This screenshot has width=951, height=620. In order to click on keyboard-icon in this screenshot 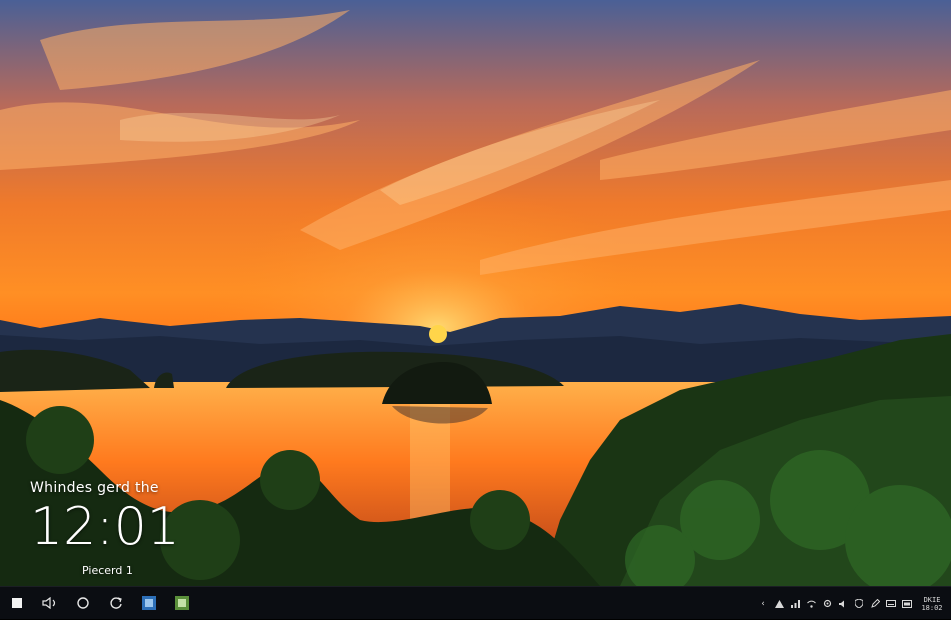, I will do `click(891, 603)`.